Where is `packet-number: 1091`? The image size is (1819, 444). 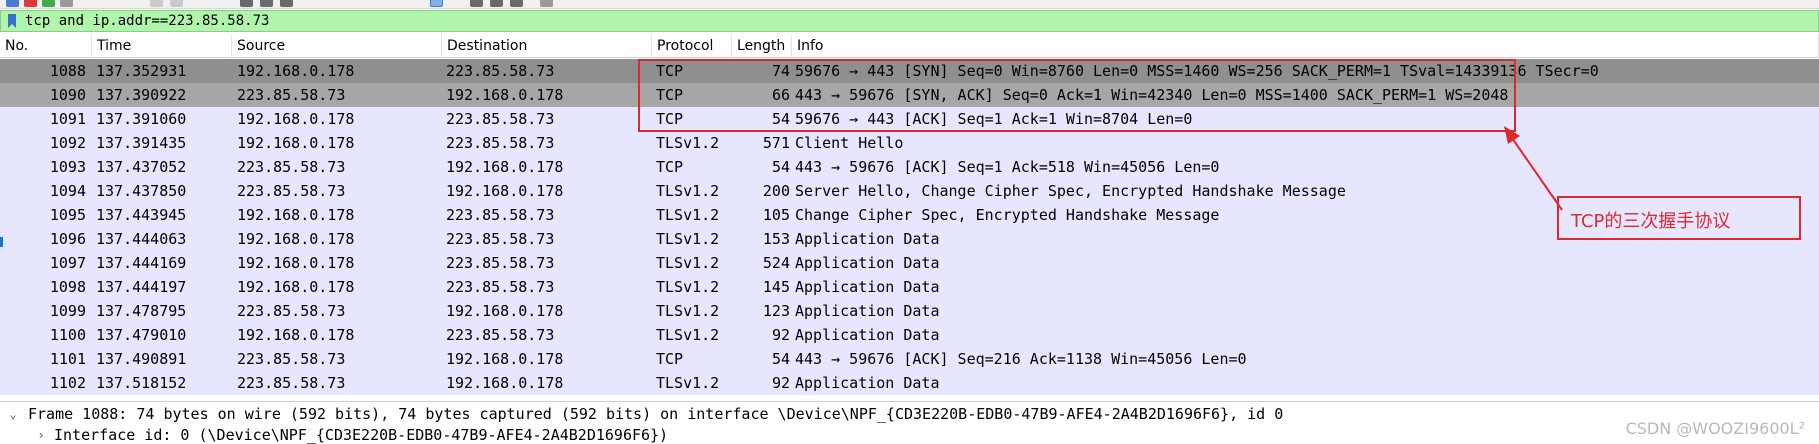 packet-number: 1091 is located at coordinates (67, 119).